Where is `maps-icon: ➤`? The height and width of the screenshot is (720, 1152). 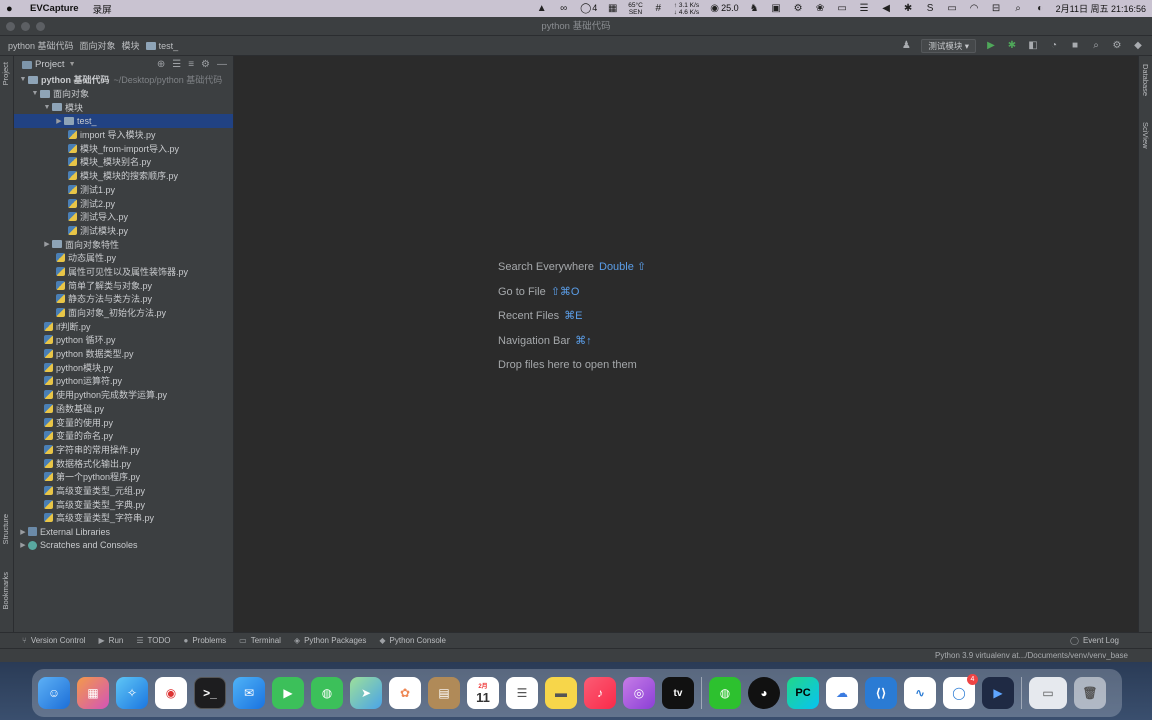
maps-icon: ➤ is located at coordinates (366, 693).